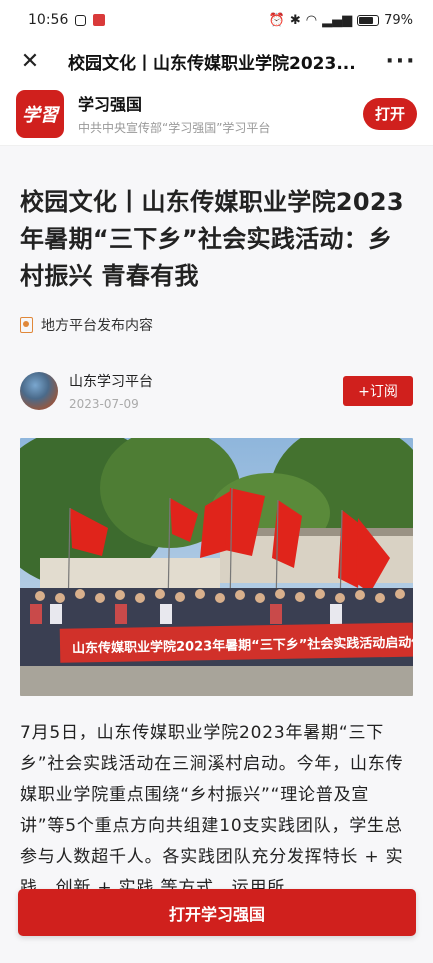 The image size is (433, 963). I want to click on app-name: 学习强国, so click(110, 104).